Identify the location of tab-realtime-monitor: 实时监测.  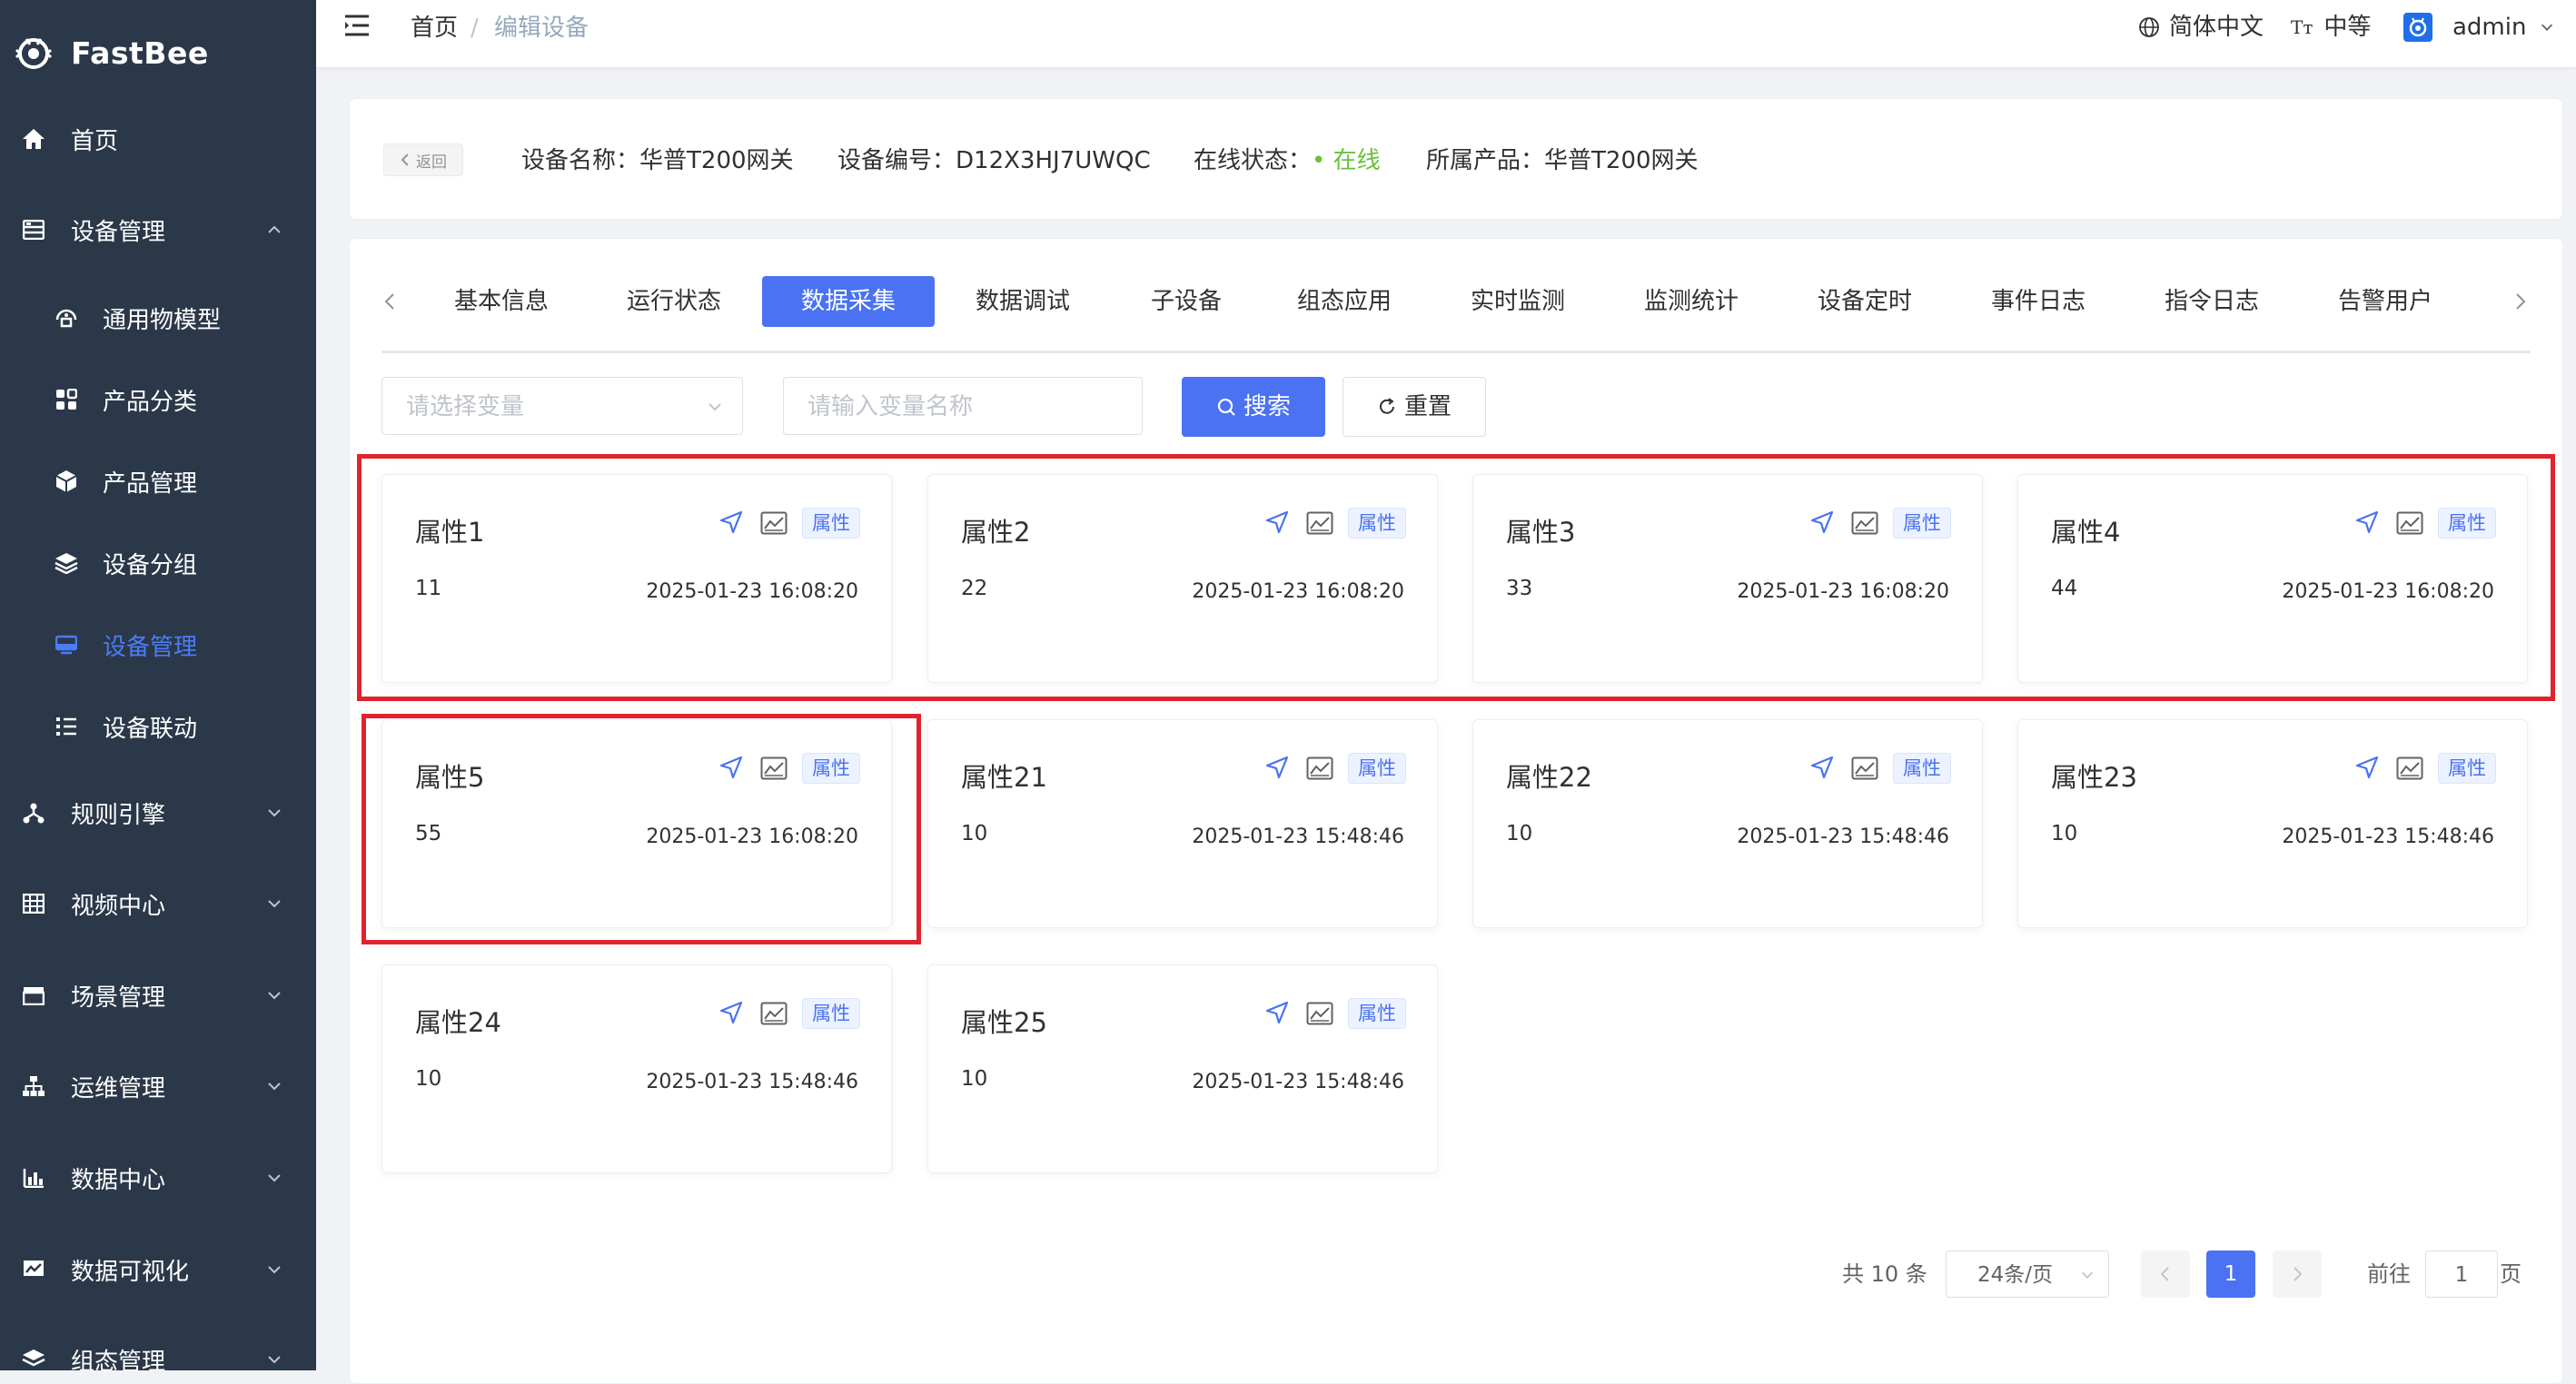
(1518, 301).